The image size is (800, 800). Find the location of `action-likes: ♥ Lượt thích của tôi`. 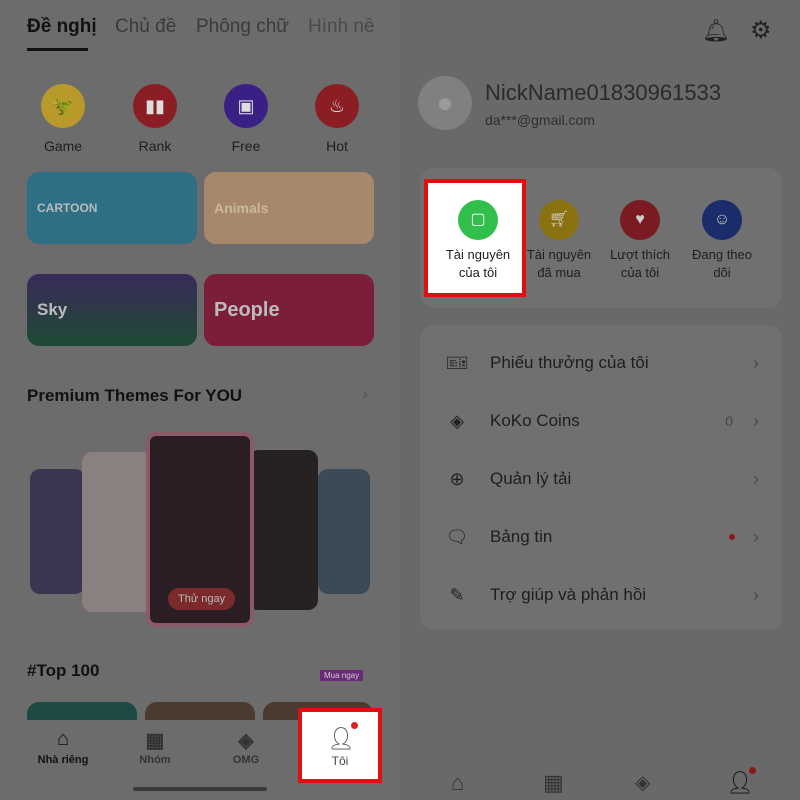

action-likes: ♥ Lượt thích của tôi is located at coordinates (640, 241).